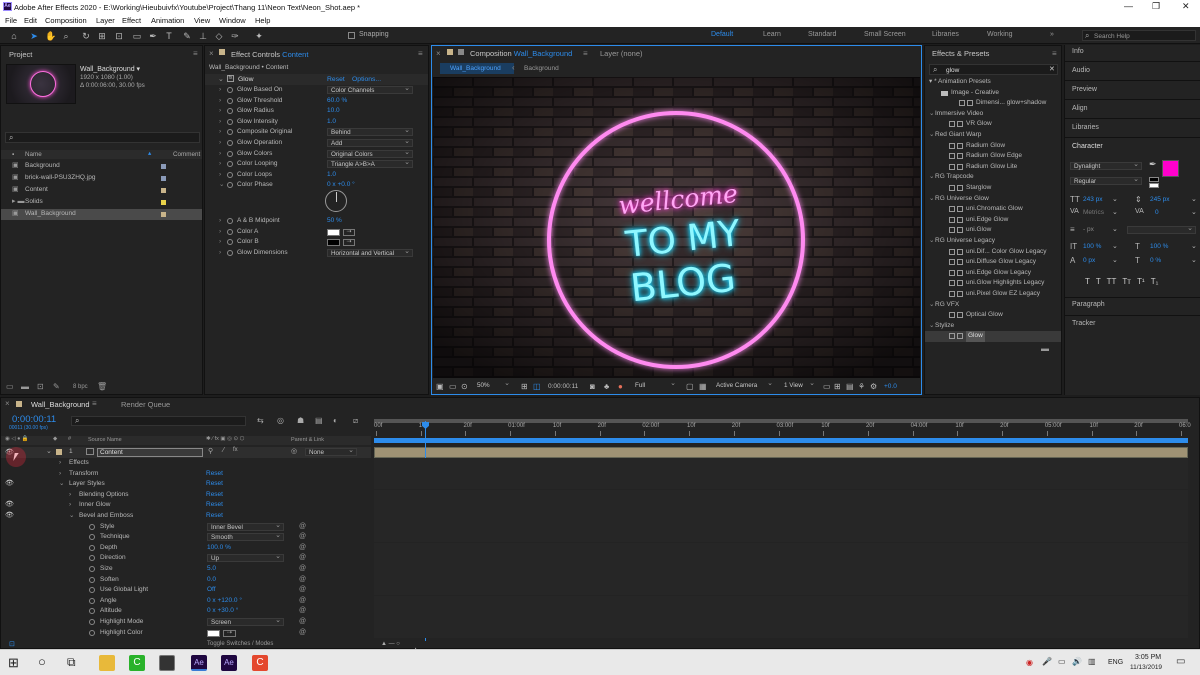  Describe the element at coordinates (186, 558) in the screenshot. I see `timeline-property-row: Direction Up @` at that location.